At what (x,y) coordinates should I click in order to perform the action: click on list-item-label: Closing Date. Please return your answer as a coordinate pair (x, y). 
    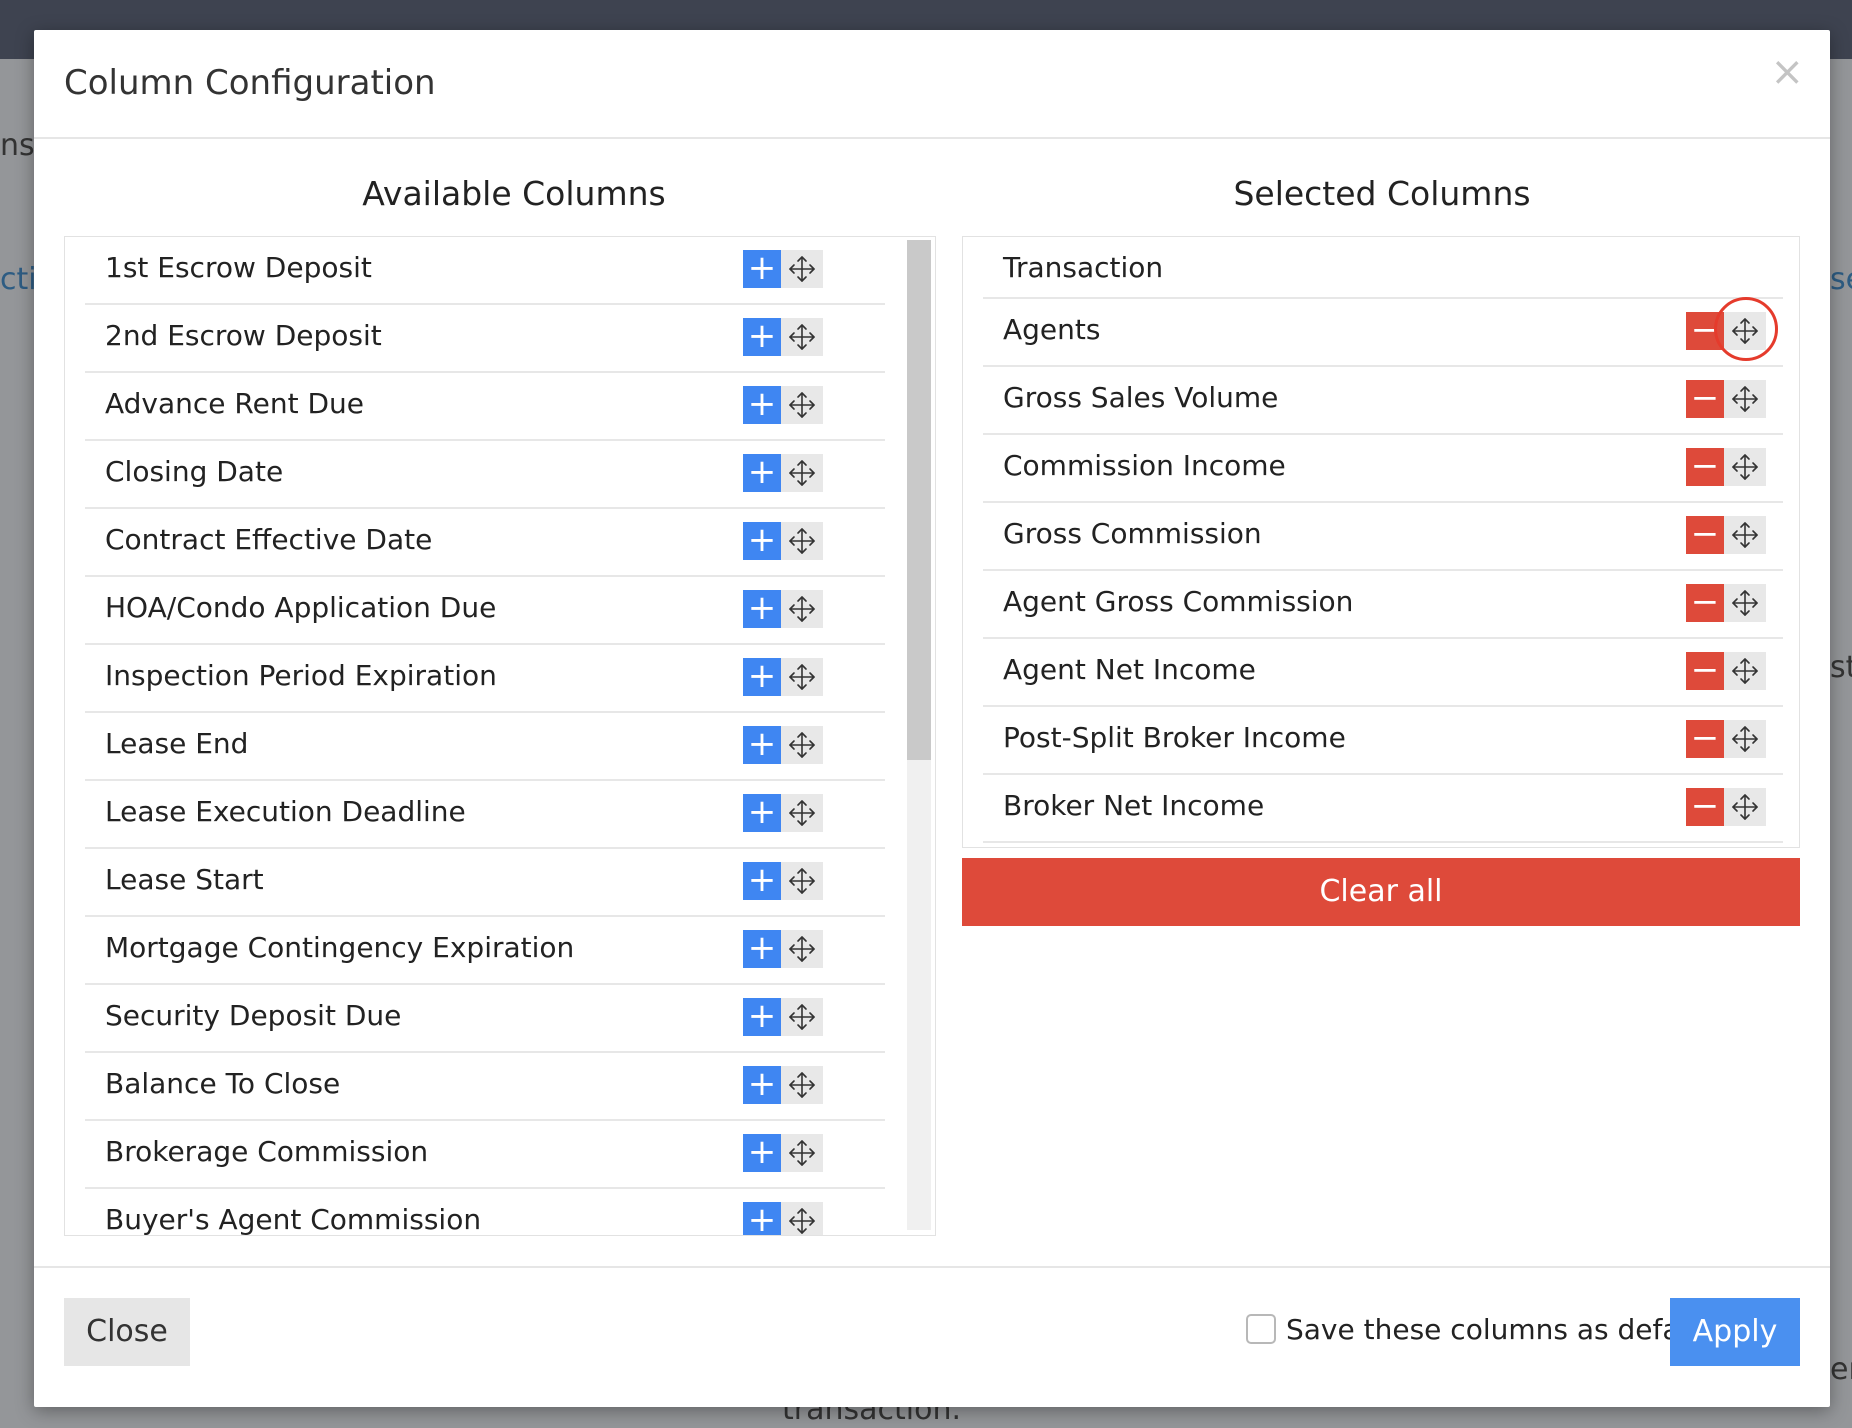
    Looking at the image, I should click on (194, 471).